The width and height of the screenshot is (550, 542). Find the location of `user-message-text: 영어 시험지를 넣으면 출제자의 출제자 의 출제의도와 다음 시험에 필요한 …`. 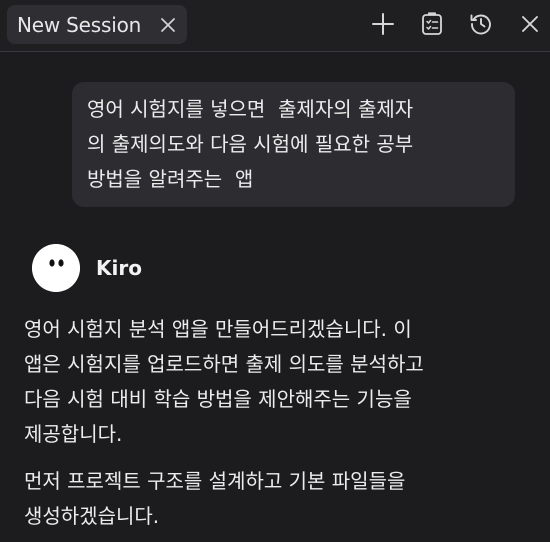

user-message-text: 영어 시험지를 넣으면 출제자의 출제자 의 출제의도와 다음 시험에 필요한 … is located at coordinates (250, 144).